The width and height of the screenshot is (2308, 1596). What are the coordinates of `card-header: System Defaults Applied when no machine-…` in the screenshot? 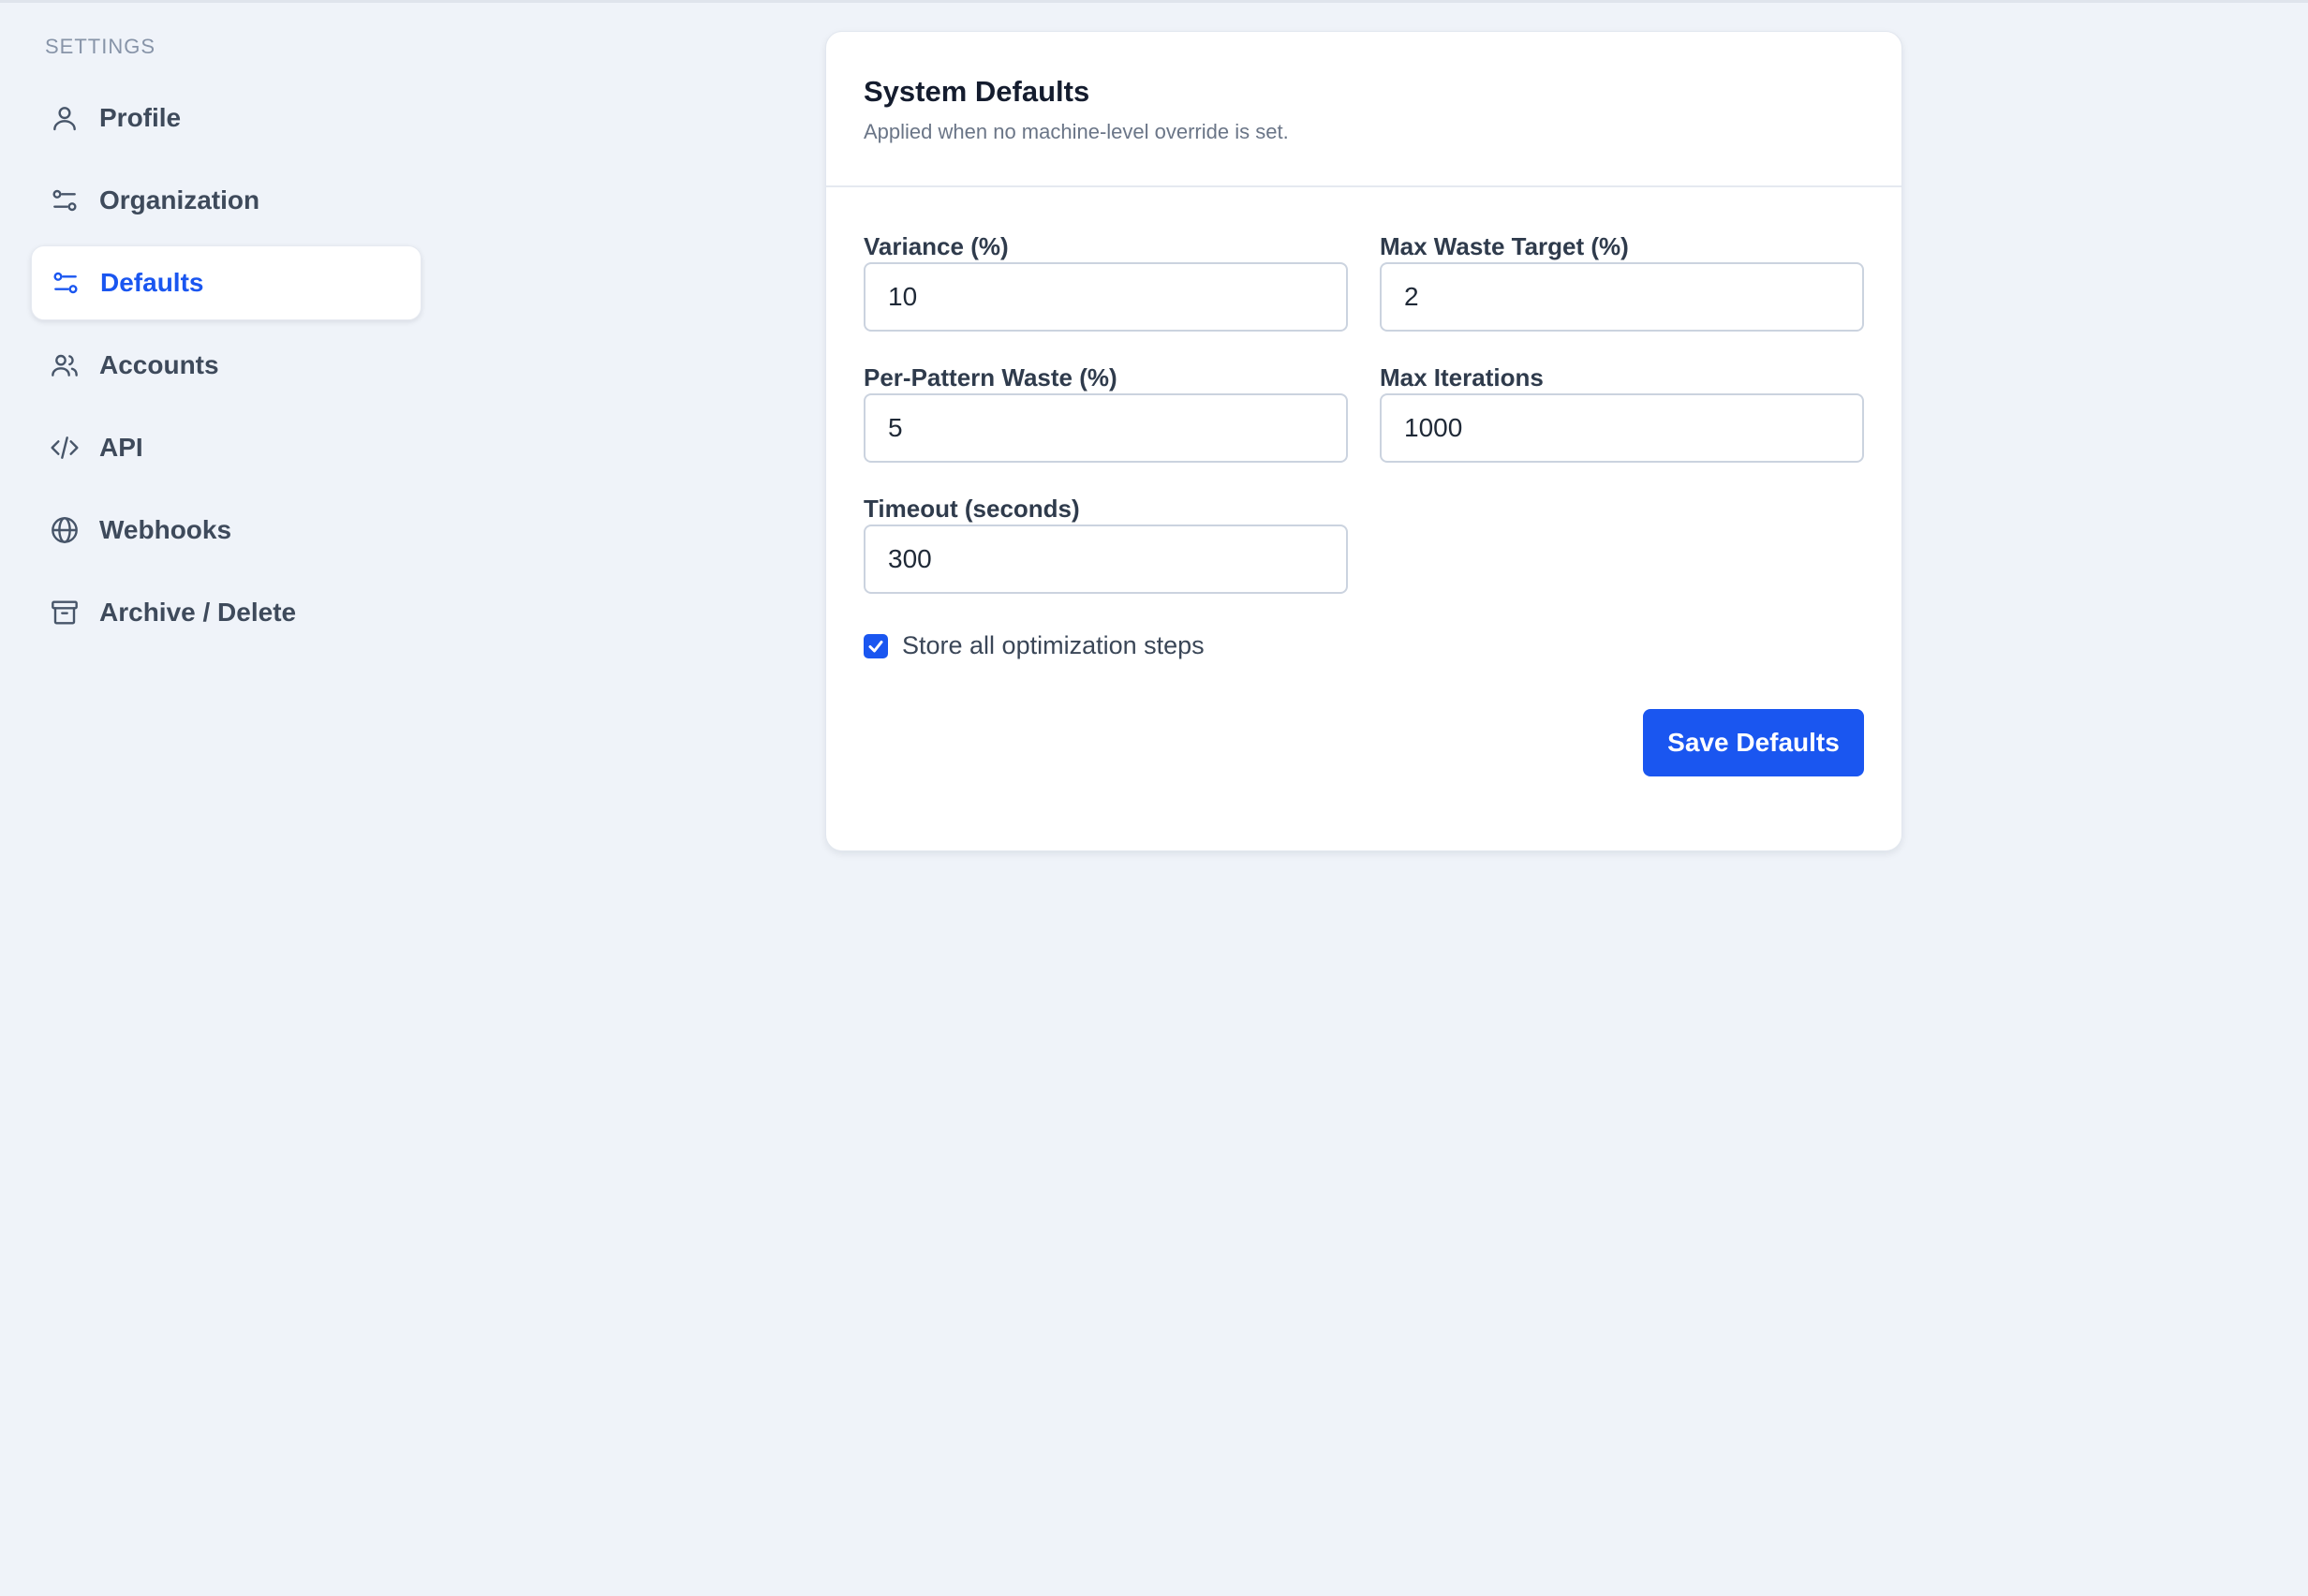 It's located at (1363, 109).